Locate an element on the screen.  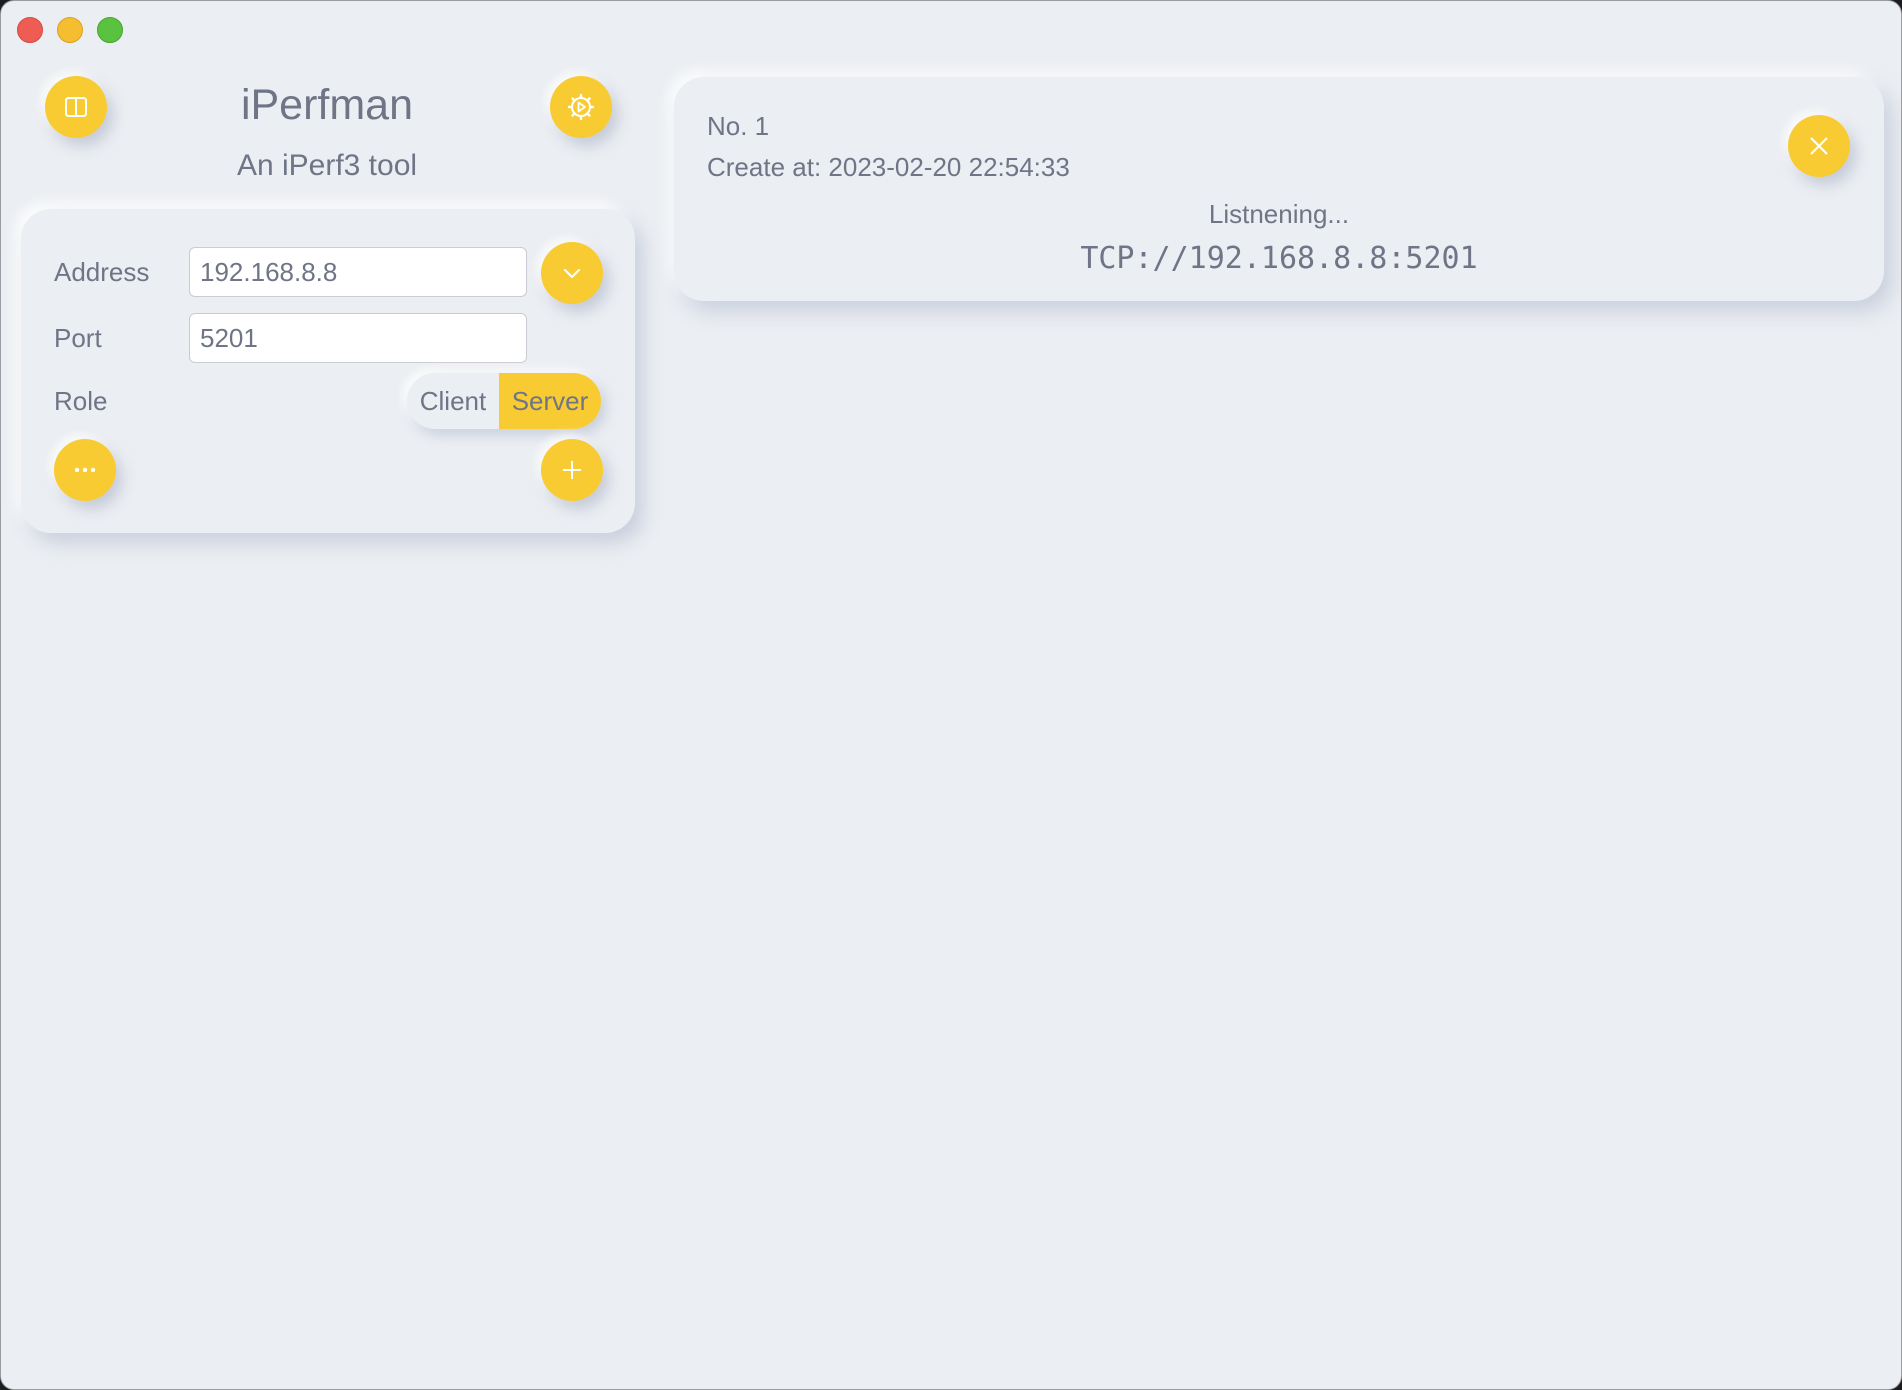
session-close-button is located at coordinates (1819, 146).